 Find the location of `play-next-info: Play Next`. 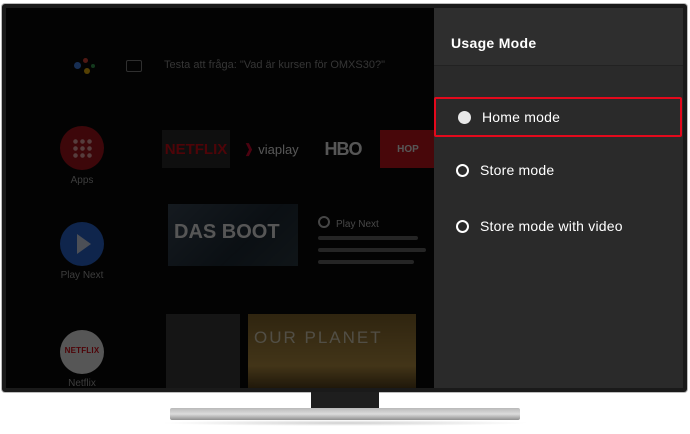

play-next-info: Play Next is located at coordinates (348, 223).